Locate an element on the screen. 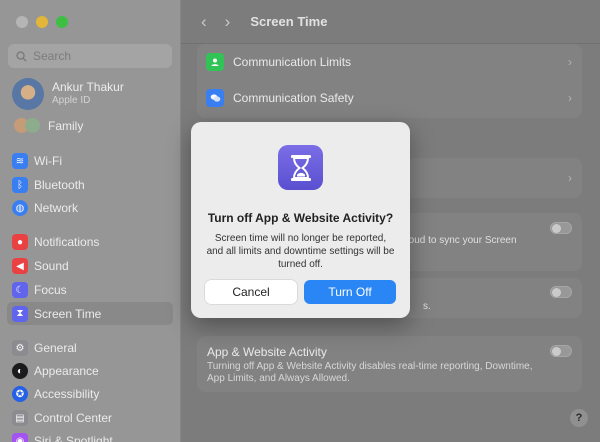 This screenshot has width=600, height=442. turn-off-button: Turn Off is located at coordinates (350, 292).